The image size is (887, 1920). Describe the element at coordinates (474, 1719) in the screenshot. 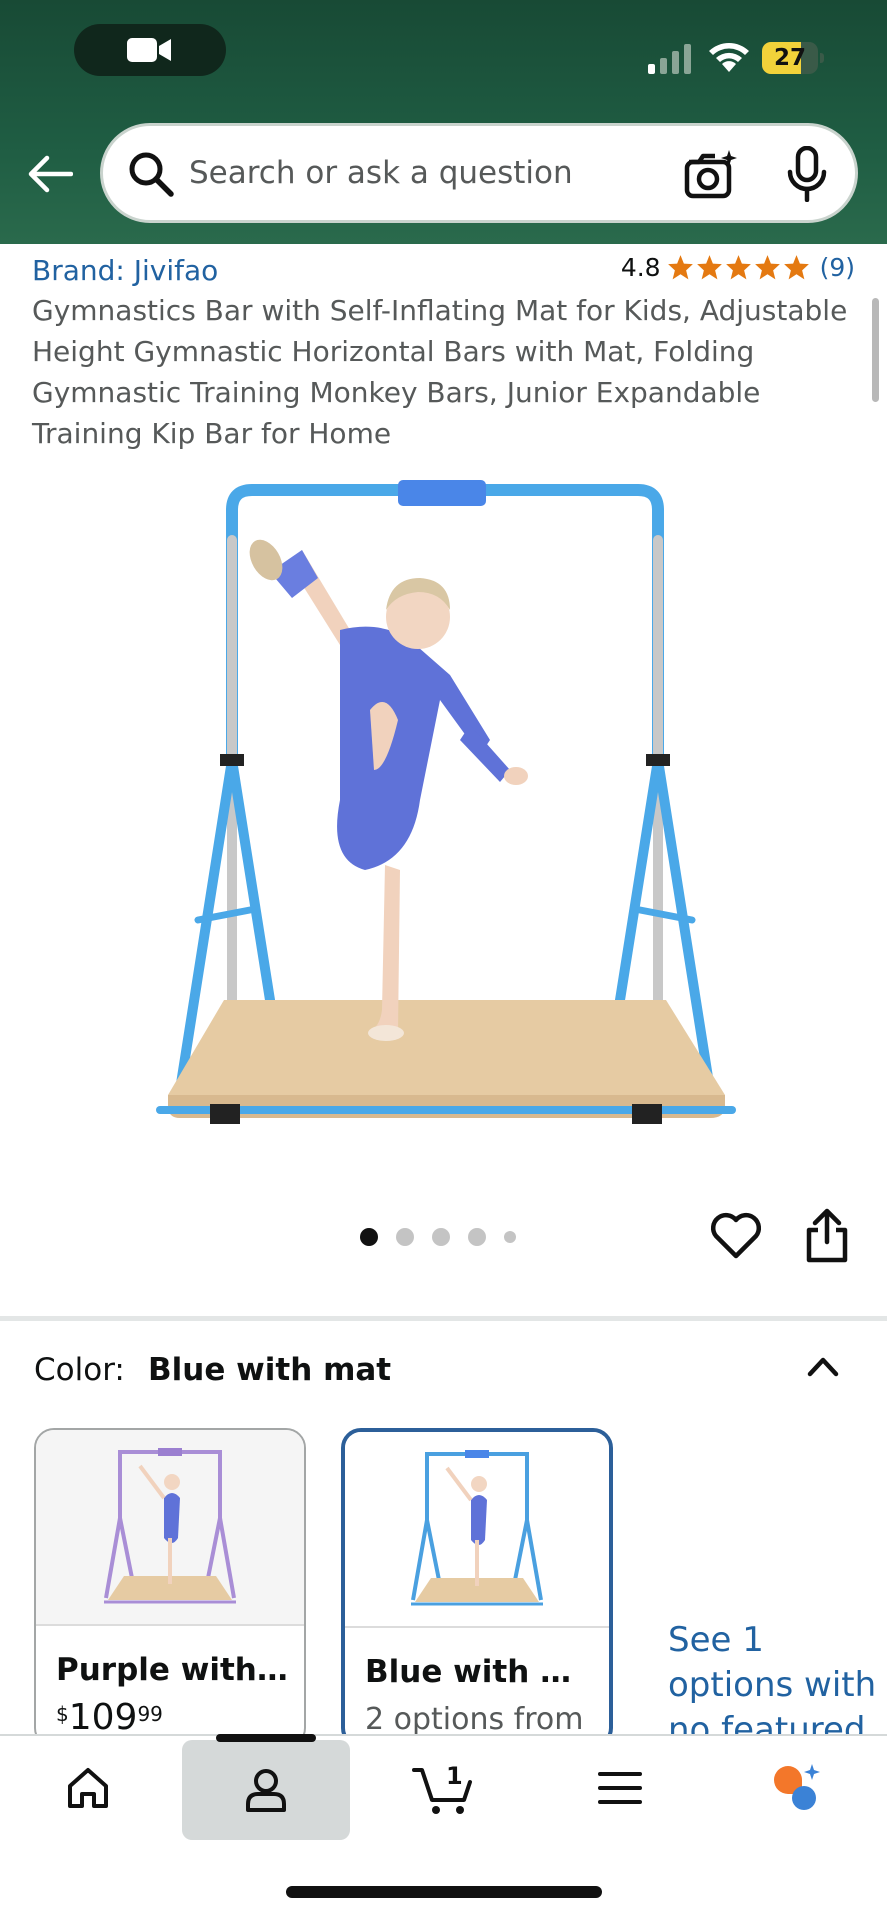

I see `swatch-options-text: 2 options from` at that location.